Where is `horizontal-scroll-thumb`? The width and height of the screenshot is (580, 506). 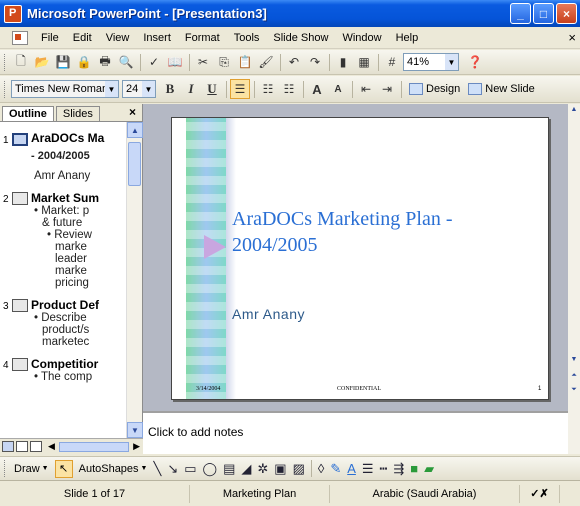 horizontal-scroll-thumb is located at coordinates (94, 446).